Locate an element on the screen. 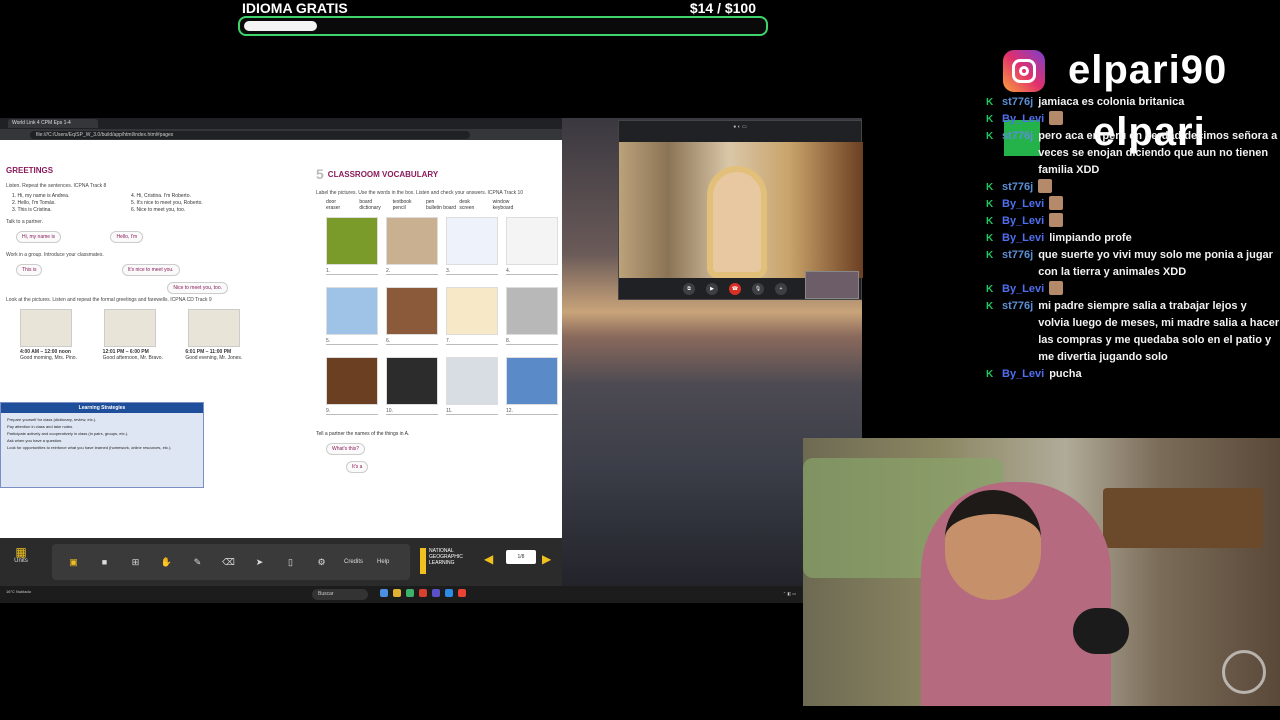  hand-tool-icon: ✋ is located at coordinates (166, 562).